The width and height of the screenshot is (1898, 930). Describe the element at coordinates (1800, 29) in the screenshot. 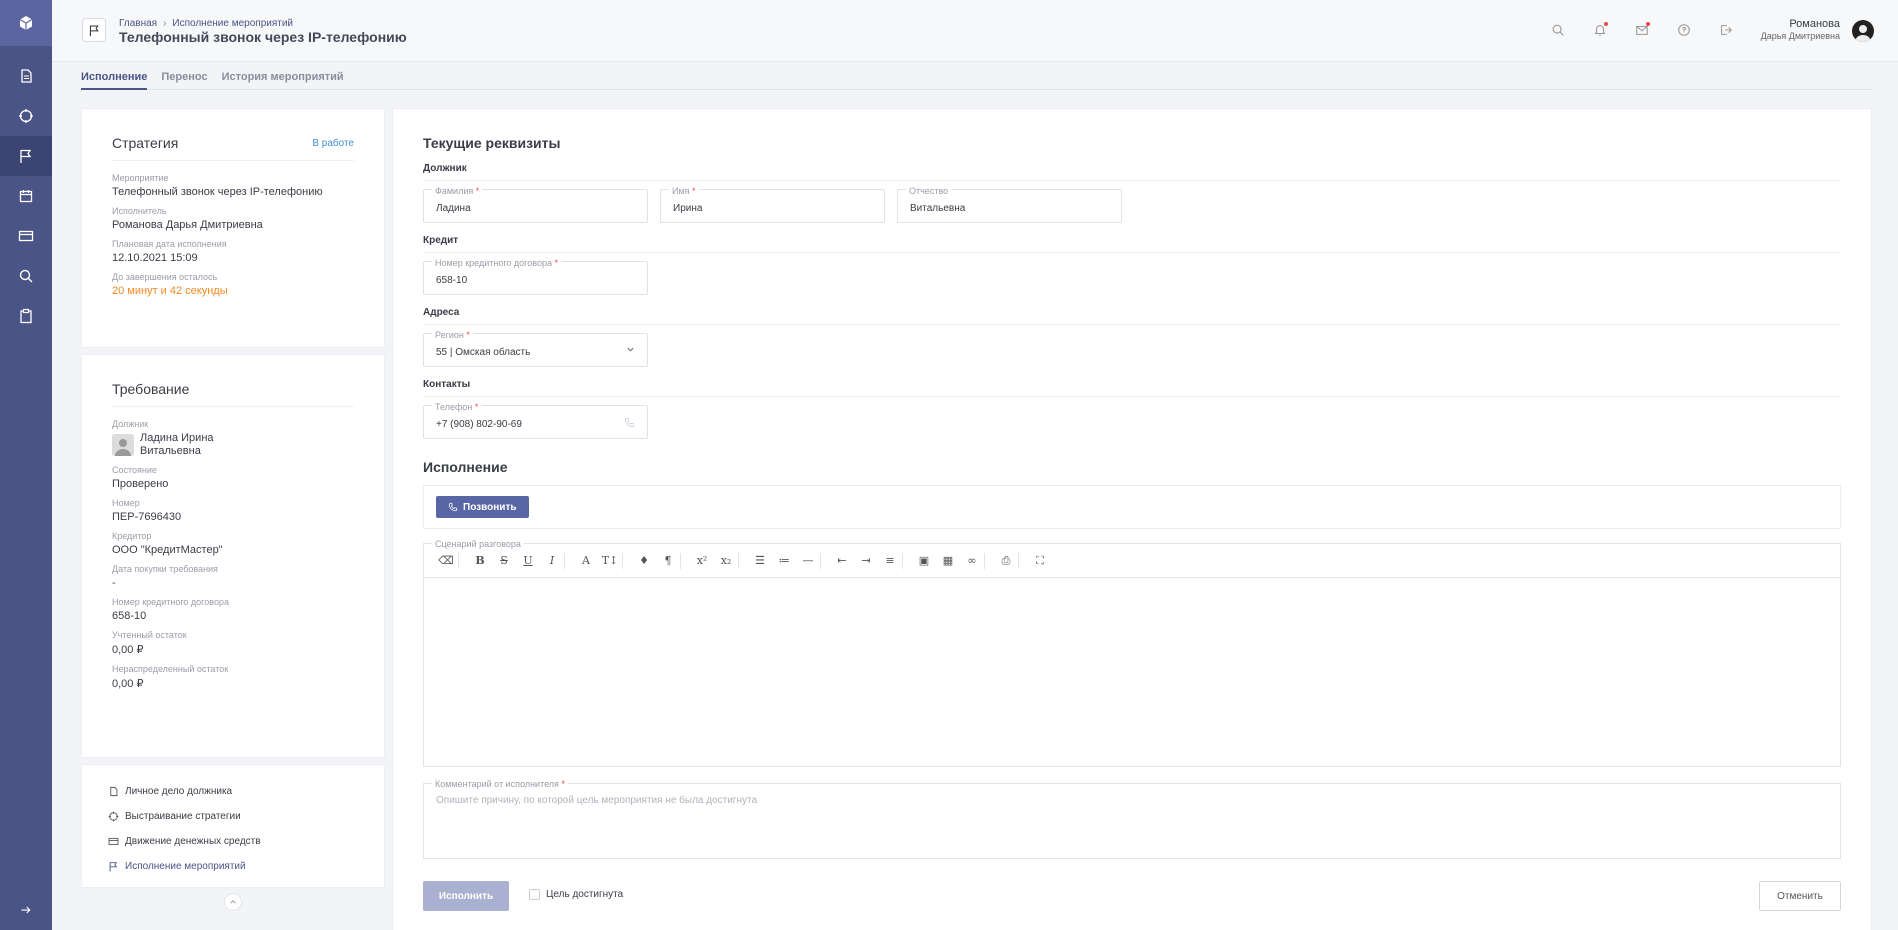

I see `user-info: Романова Дарья Дмитриевна` at that location.